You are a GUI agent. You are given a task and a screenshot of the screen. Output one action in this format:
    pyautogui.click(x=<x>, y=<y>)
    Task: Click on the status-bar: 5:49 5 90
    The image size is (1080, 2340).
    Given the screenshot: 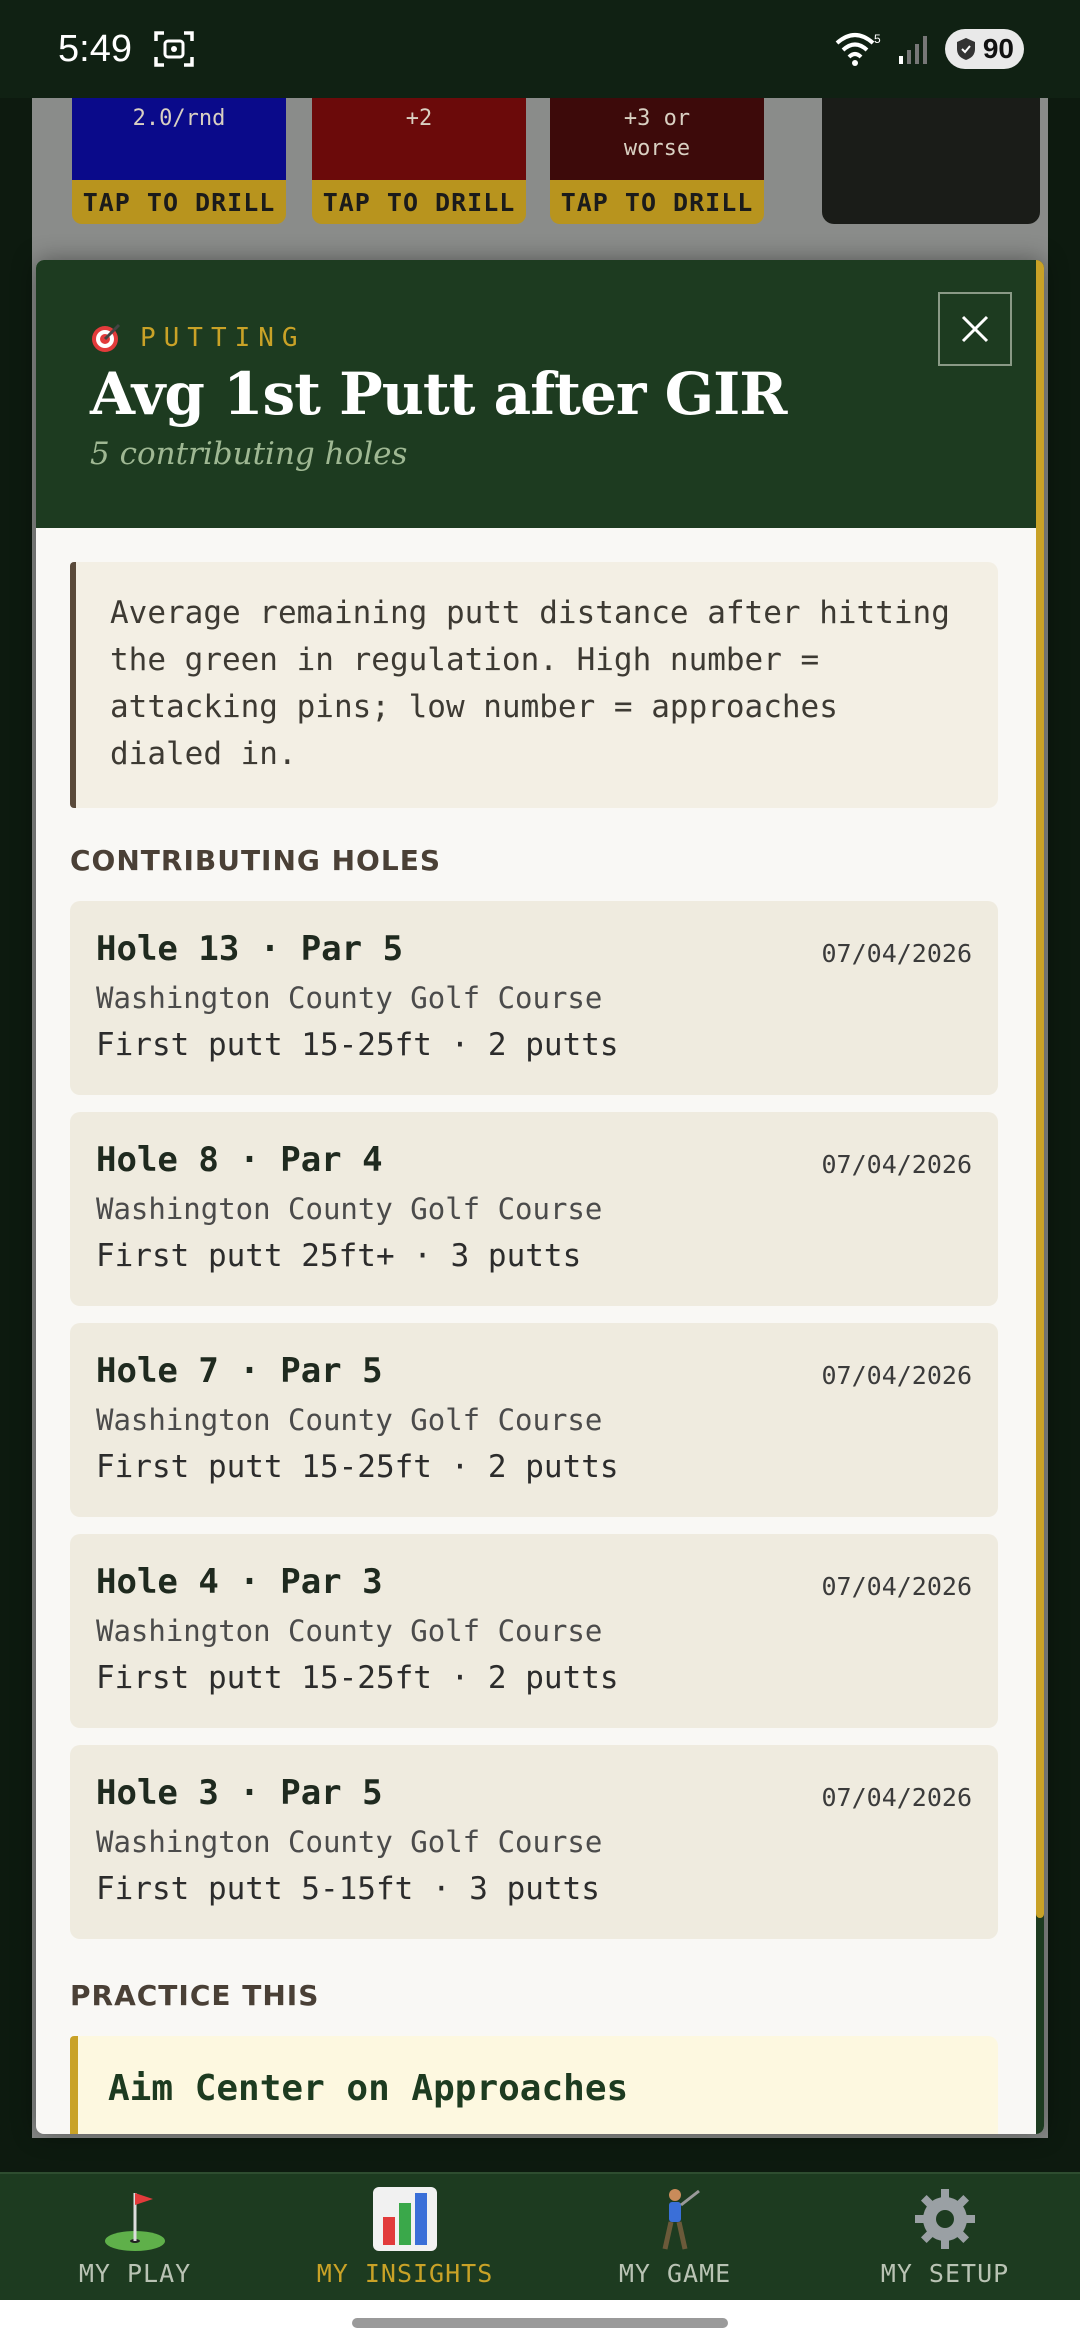 What is the action you would take?
    pyautogui.click(x=540, y=49)
    